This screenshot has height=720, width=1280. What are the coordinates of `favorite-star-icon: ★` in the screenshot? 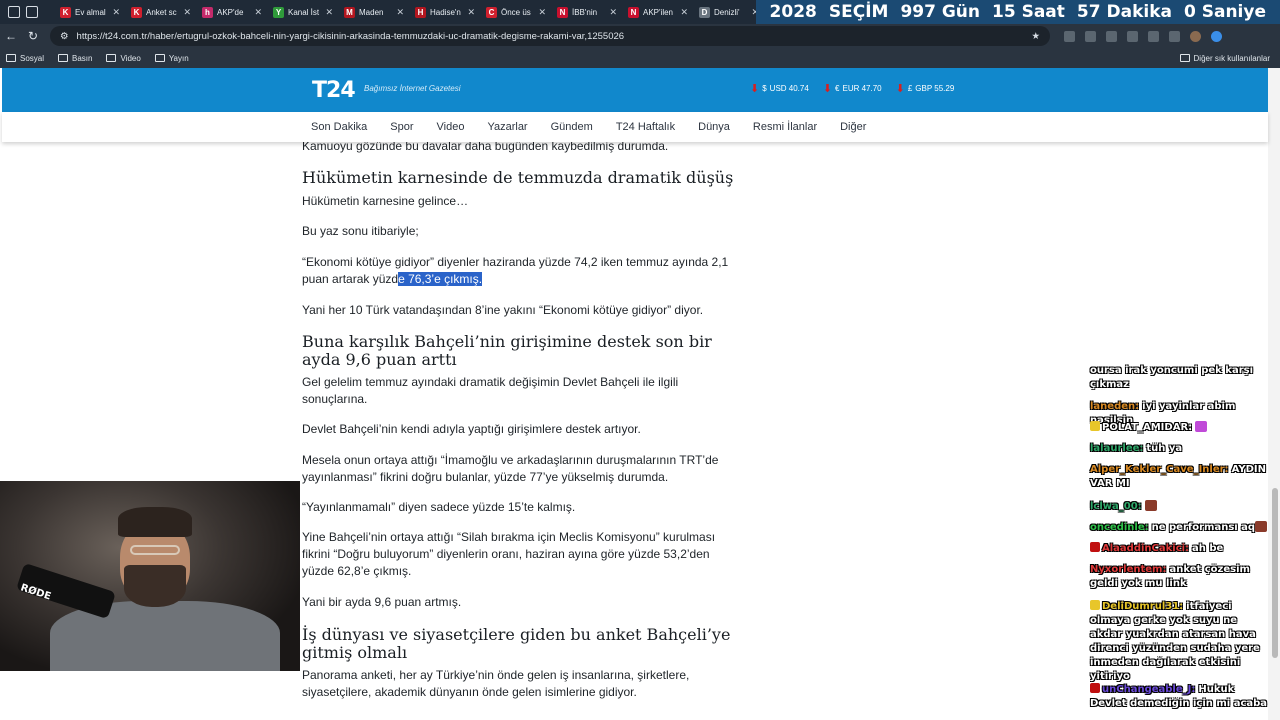 It's located at (1035, 36).